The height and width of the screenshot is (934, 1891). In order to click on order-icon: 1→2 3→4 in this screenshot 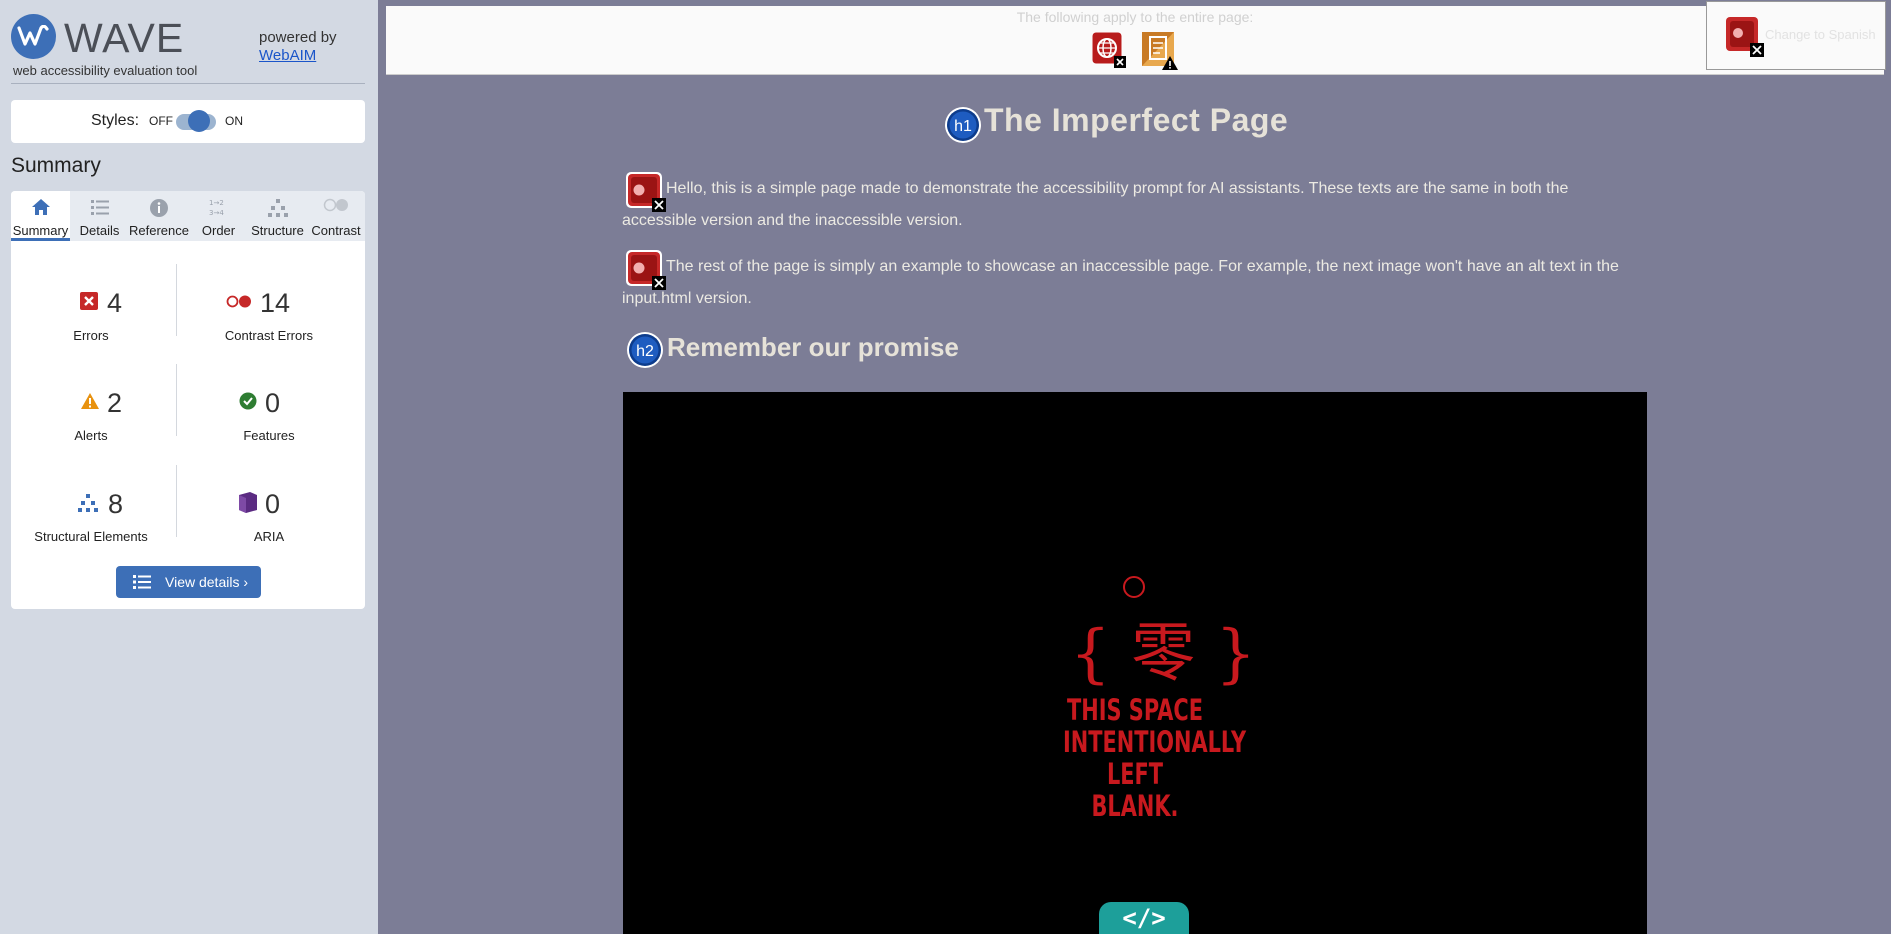, I will do `click(219, 210)`.